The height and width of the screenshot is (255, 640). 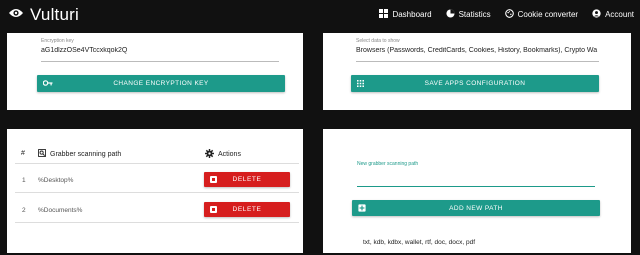 I want to click on encryption-key-underline, so click(x=160, y=61).